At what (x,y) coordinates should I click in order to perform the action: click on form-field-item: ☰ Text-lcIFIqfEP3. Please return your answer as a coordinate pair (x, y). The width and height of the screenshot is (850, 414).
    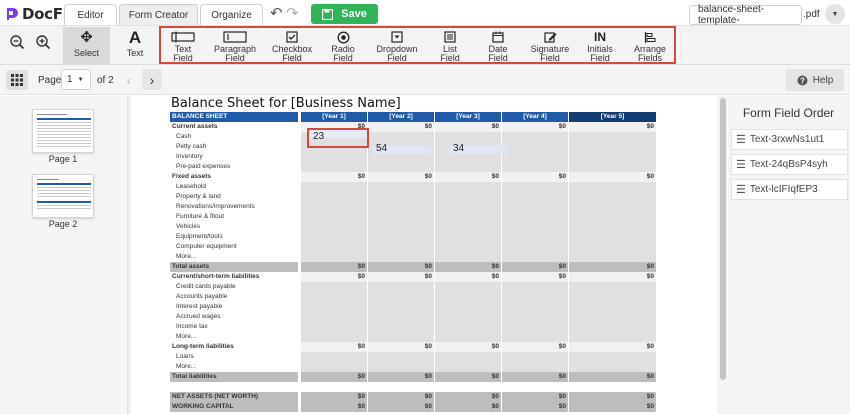
    Looking at the image, I should click on (789, 189).